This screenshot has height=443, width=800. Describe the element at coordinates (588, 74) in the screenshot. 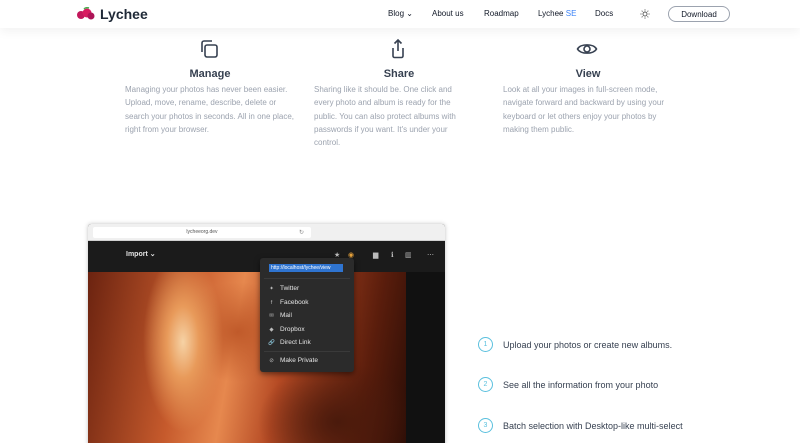

I see `feature-title: View` at that location.